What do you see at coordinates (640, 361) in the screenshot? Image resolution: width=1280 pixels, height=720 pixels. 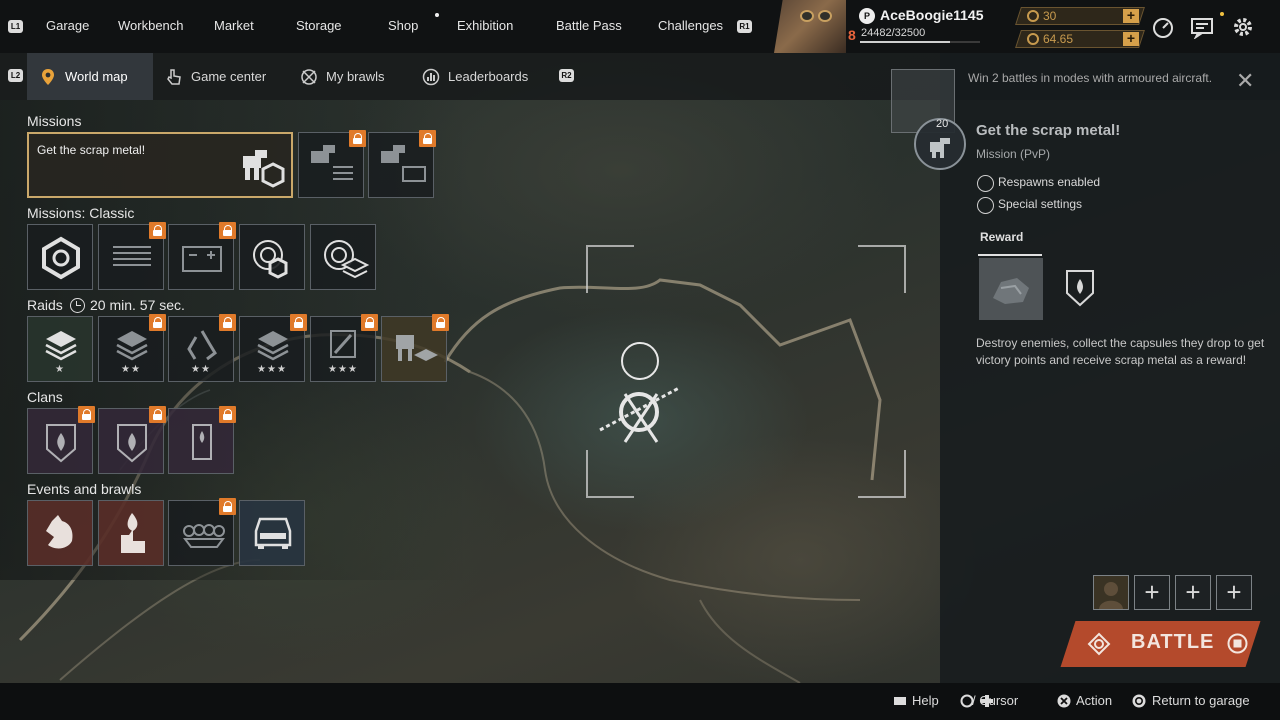 I see `map-cursor-circle` at bounding box center [640, 361].